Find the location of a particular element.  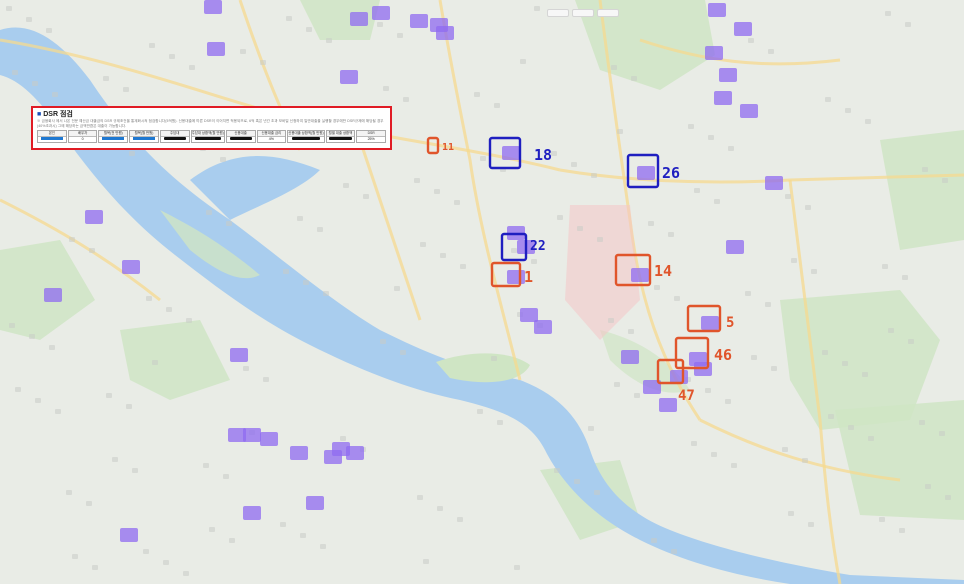

dsr-value: 4% is located at coordinates (271, 139).